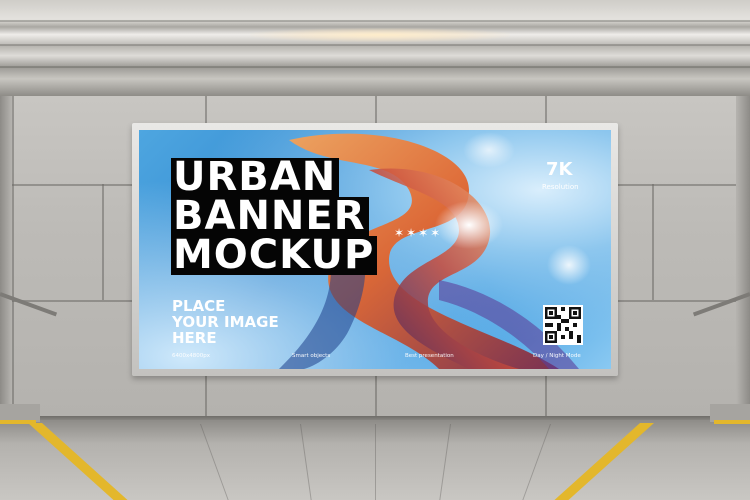  Describe the element at coordinates (255, 177) in the screenshot. I see `poster-title-line: URBAN` at that location.